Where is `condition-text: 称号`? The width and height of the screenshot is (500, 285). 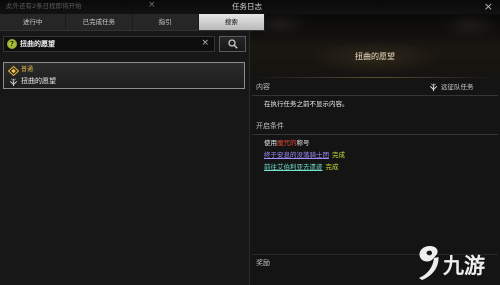
condition-text: 称号 is located at coordinates (303, 143).